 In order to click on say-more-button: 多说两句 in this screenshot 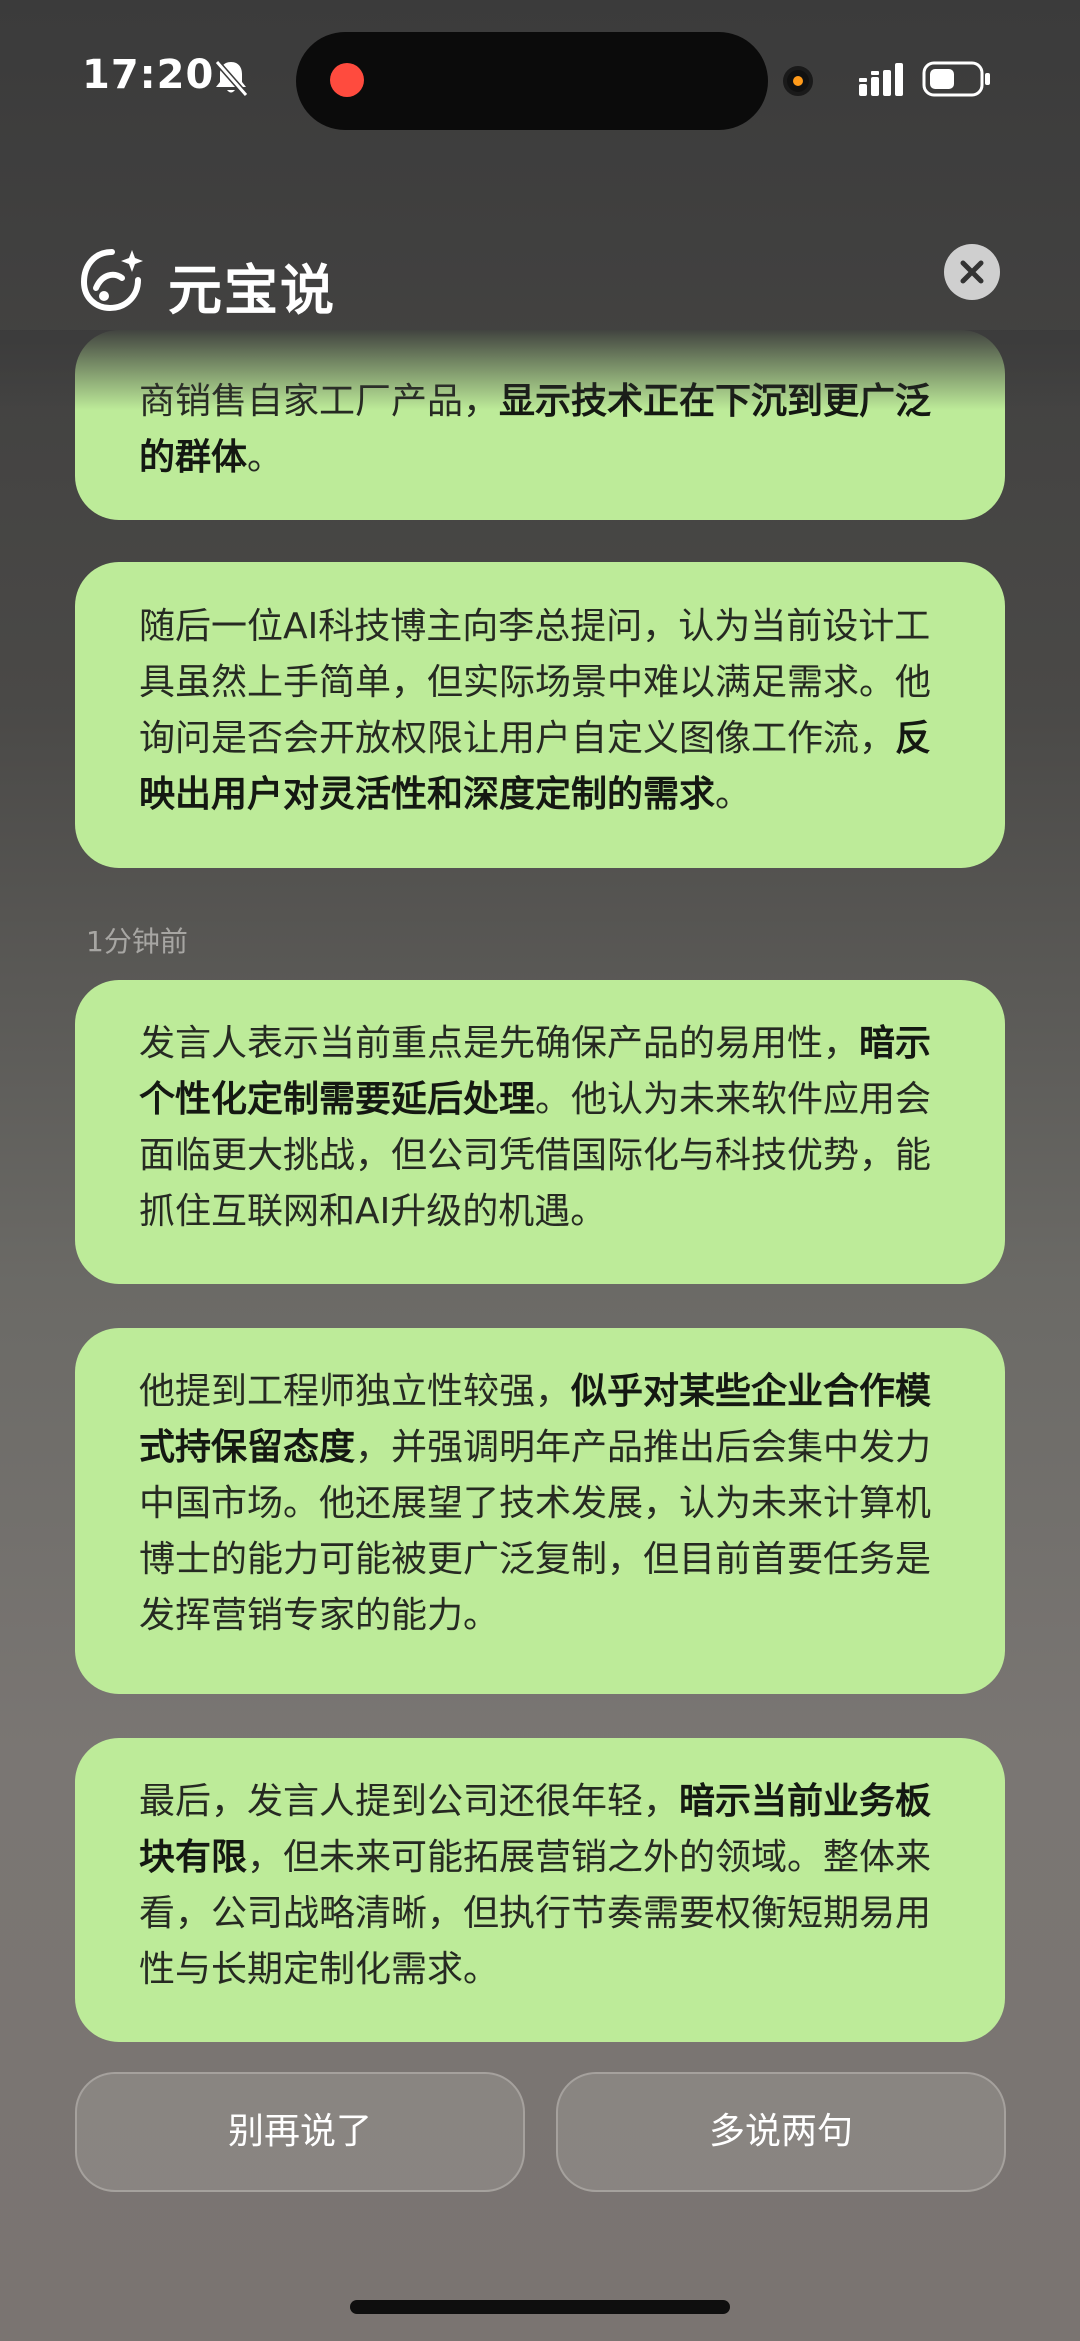, I will do `click(781, 2132)`.